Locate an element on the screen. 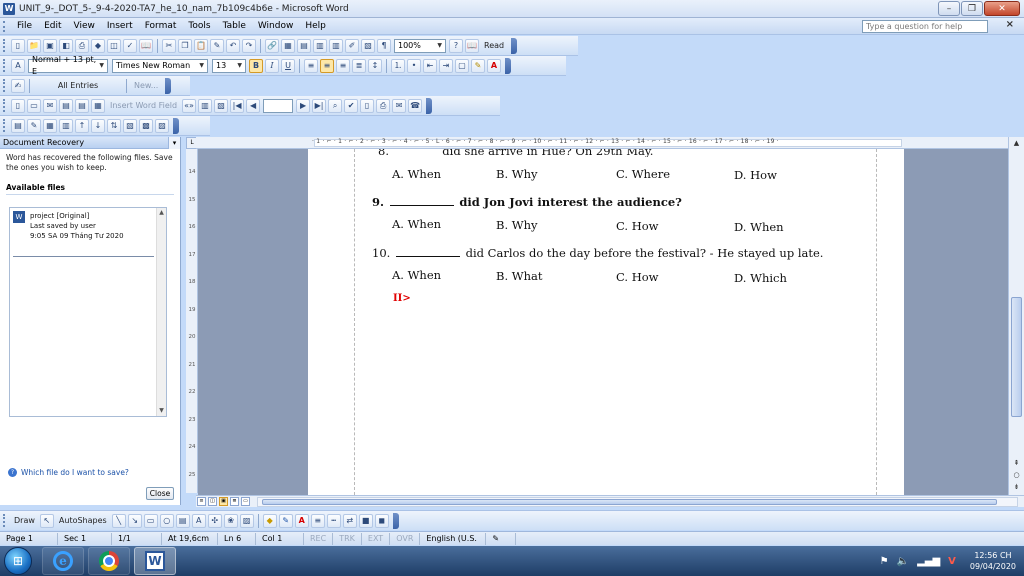 The image size is (1024, 576). status-rec: REC is located at coordinates (319, 538).